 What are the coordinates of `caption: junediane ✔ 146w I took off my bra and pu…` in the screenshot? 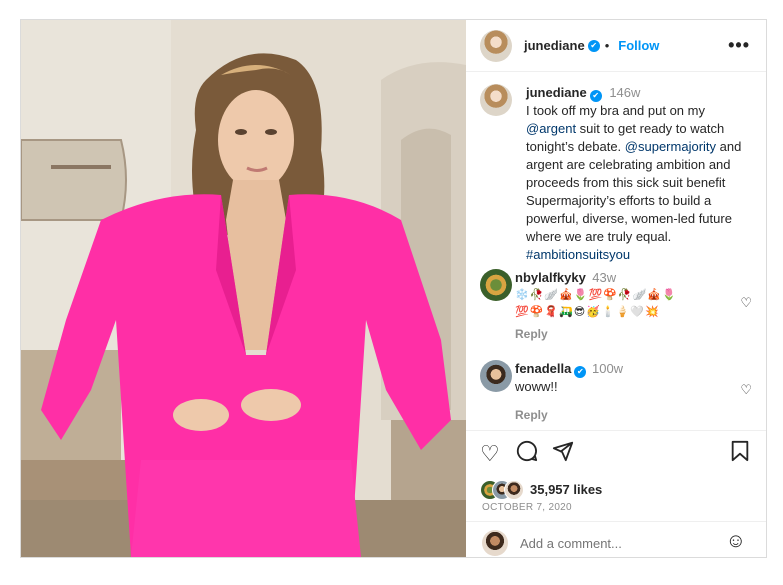 It's located at (616, 173).